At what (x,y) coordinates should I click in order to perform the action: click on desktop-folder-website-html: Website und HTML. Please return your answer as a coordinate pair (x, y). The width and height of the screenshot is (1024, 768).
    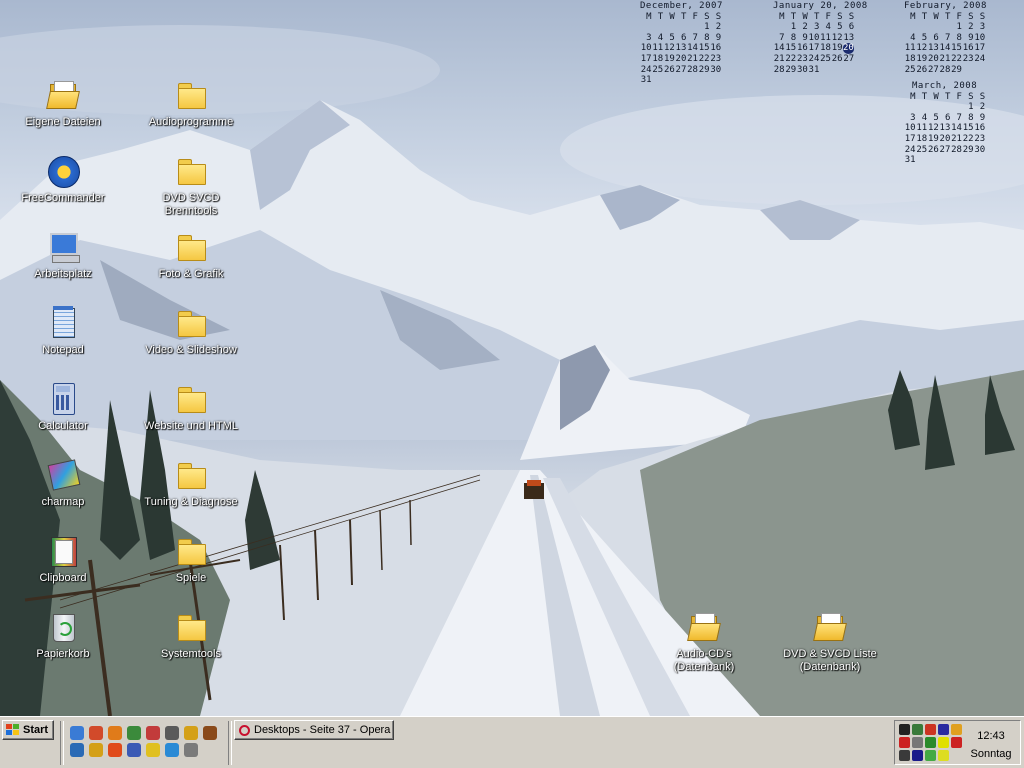
    Looking at the image, I should click on (191, 407).